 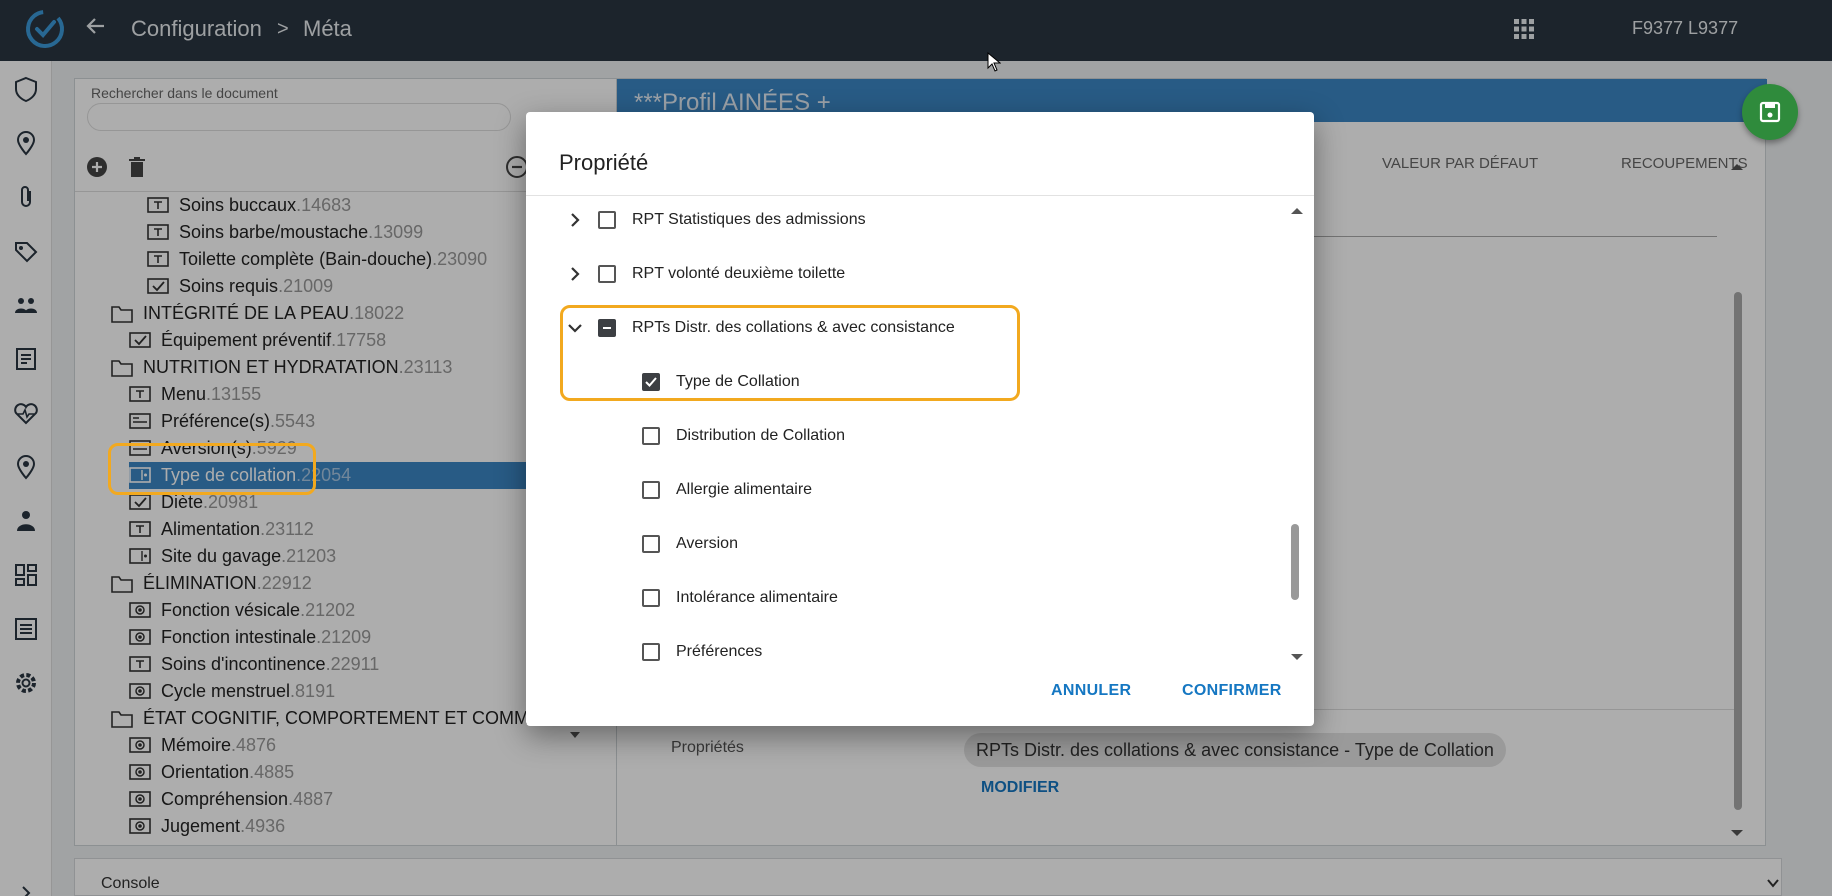 What do you see at coordinates (749, 219) in the screenshot?
I see `property-row-label: RPT Statistiques des admissions` at bounding box center [749, 219].